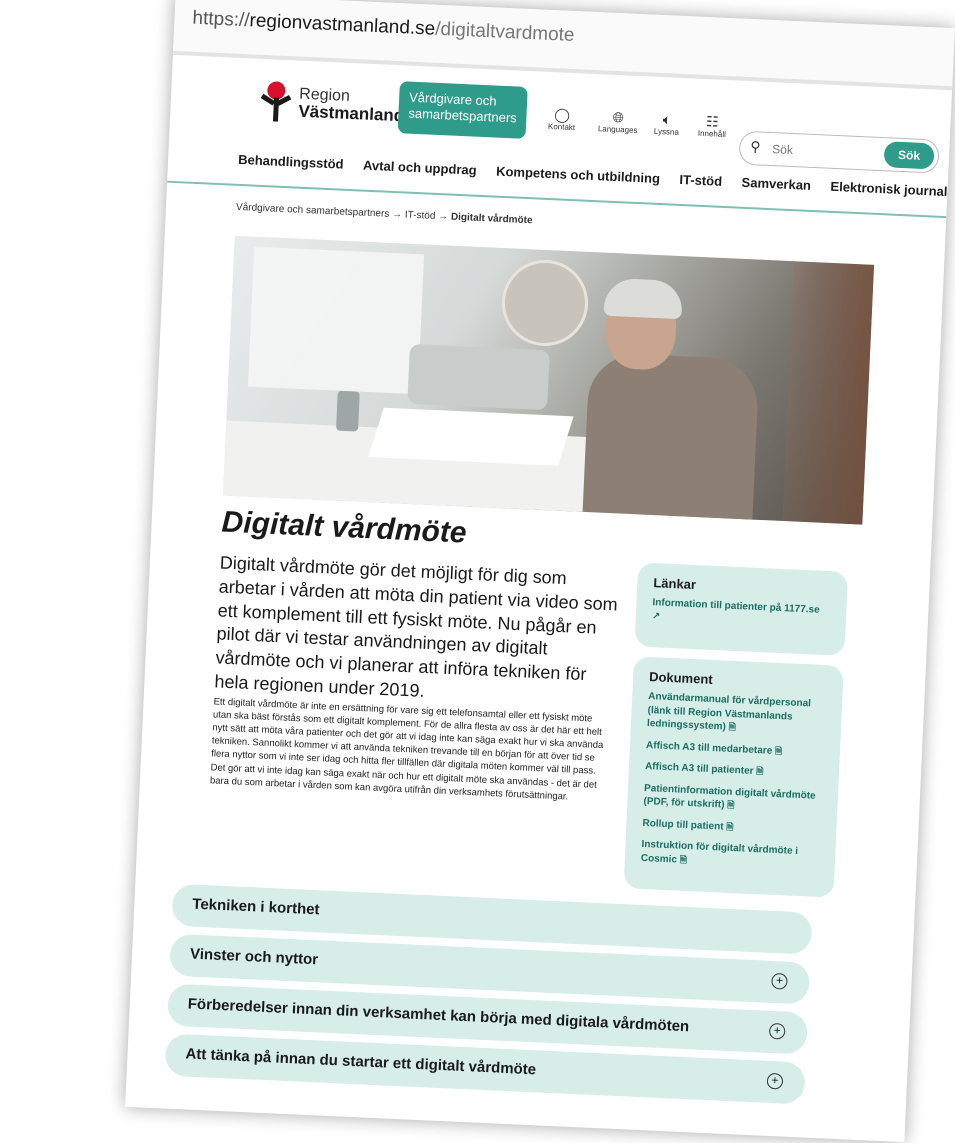 This screenshot has width=955, height=1143. I want to click on doc-link-affisch-patienter: Affisch A3 till patienter 🗎︎, so click(734, 771).